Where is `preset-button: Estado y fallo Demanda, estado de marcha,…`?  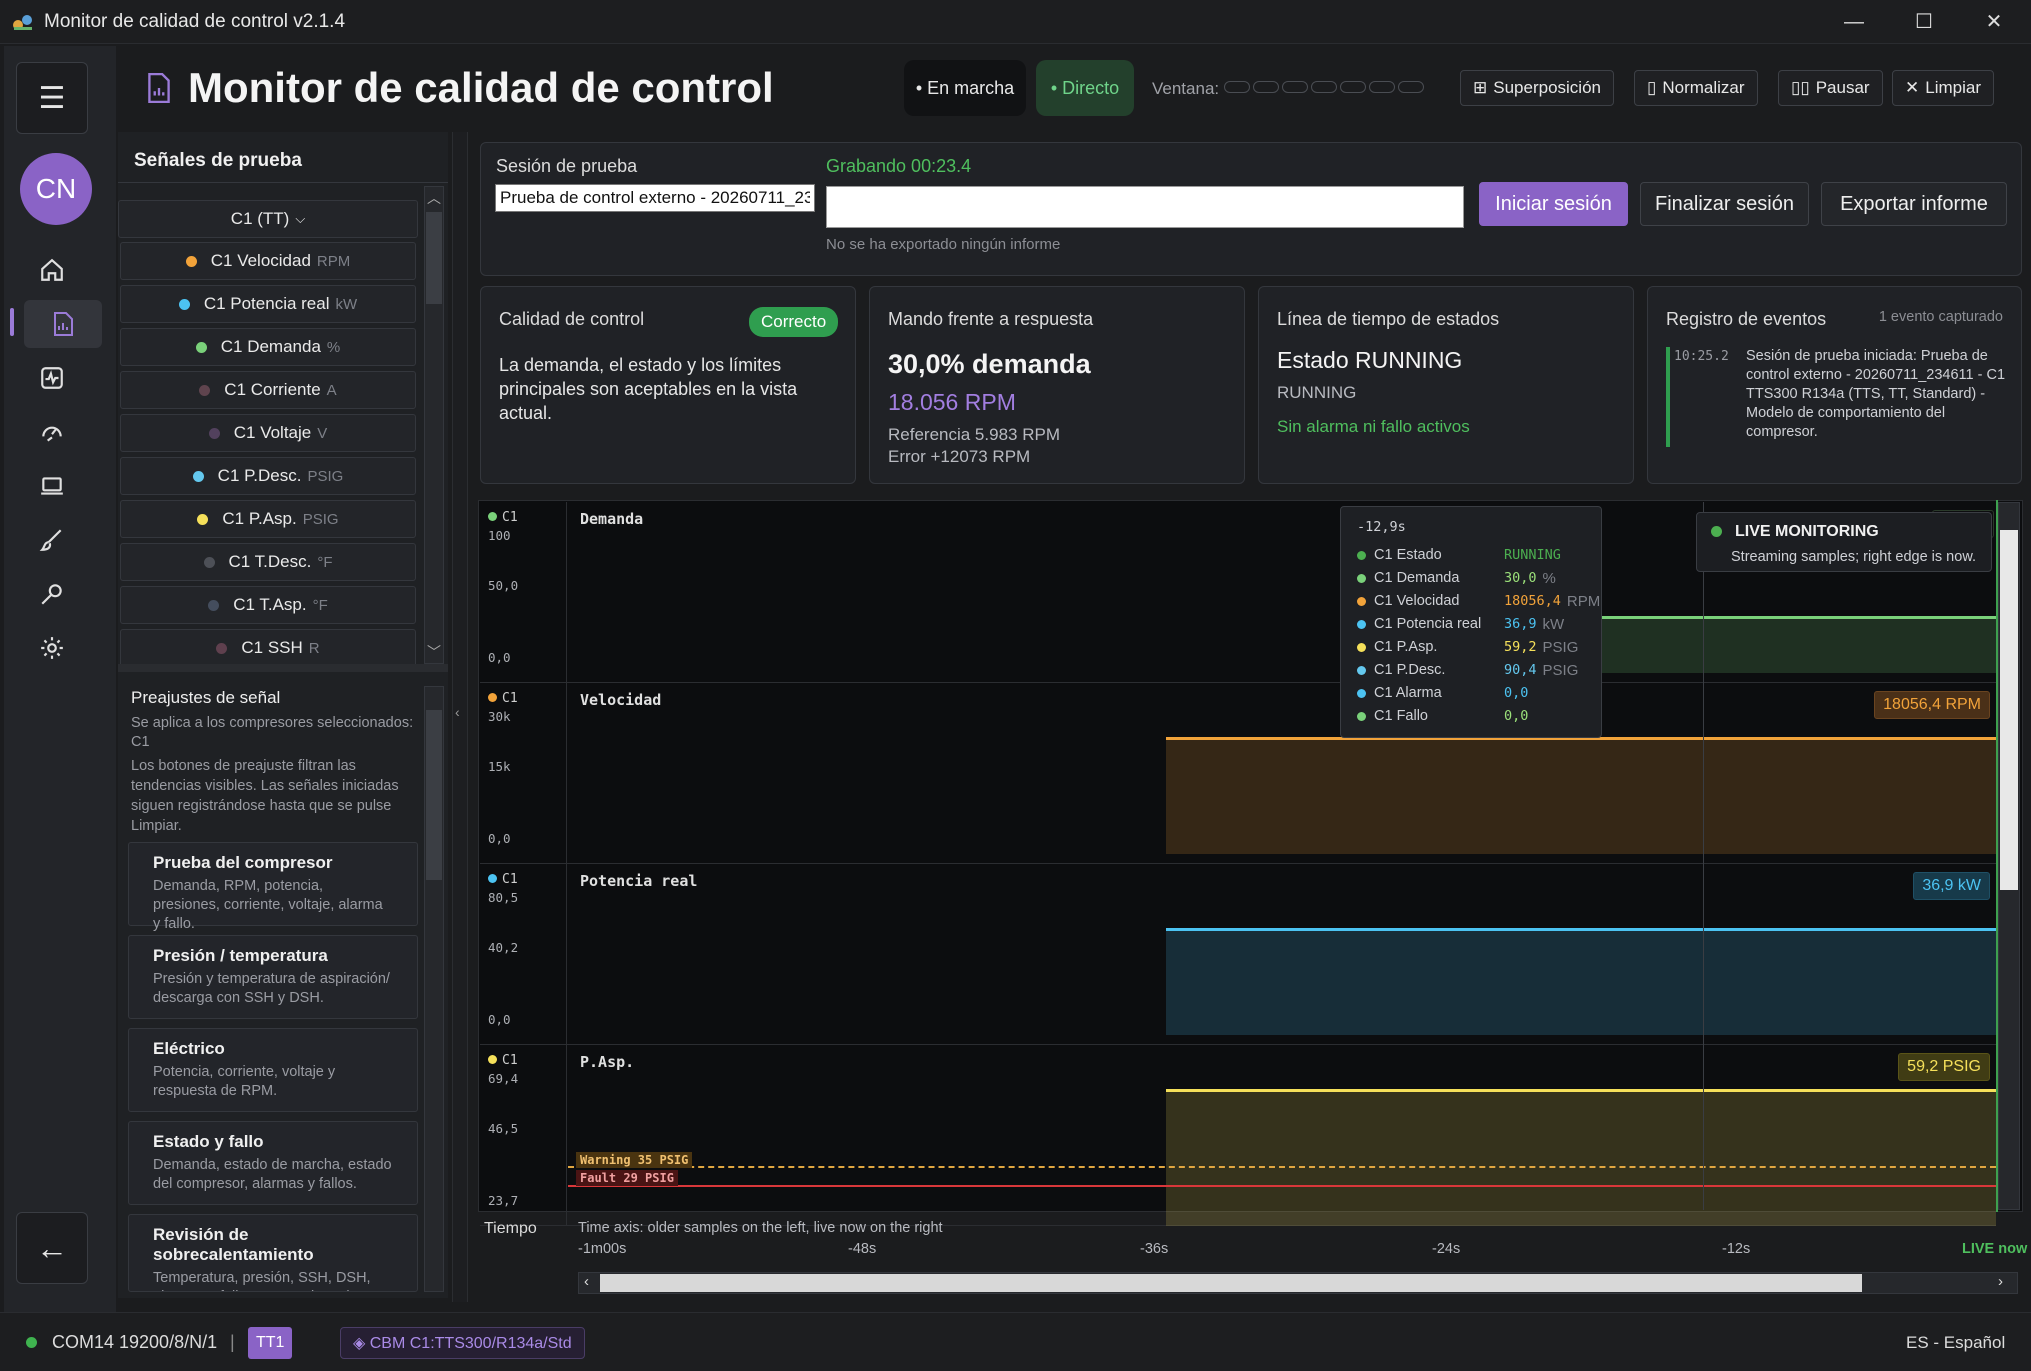
preset-button: Estado y fallo Demanda, estado de marcha,… is located at coordinates (273, 1163).